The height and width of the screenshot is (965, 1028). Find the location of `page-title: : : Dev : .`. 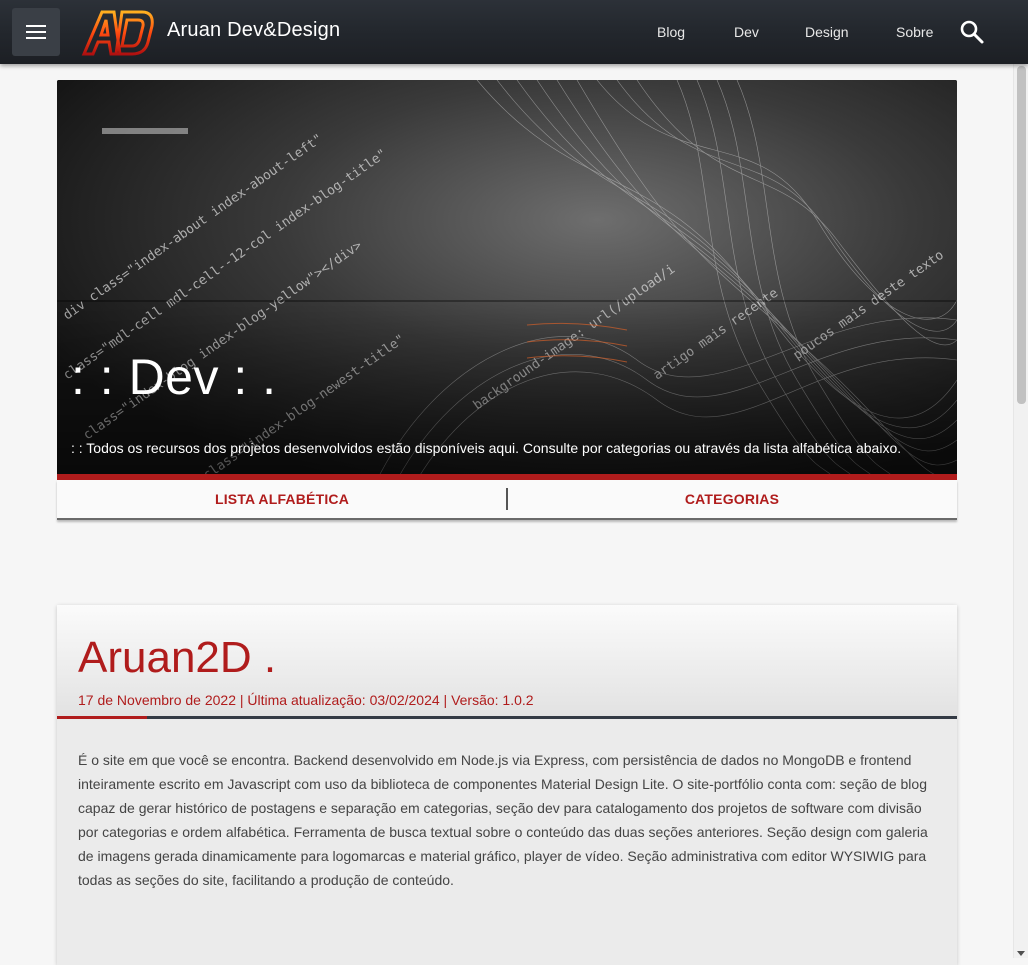

page-title: : : Dev : . is located at coordinates (174, 377).